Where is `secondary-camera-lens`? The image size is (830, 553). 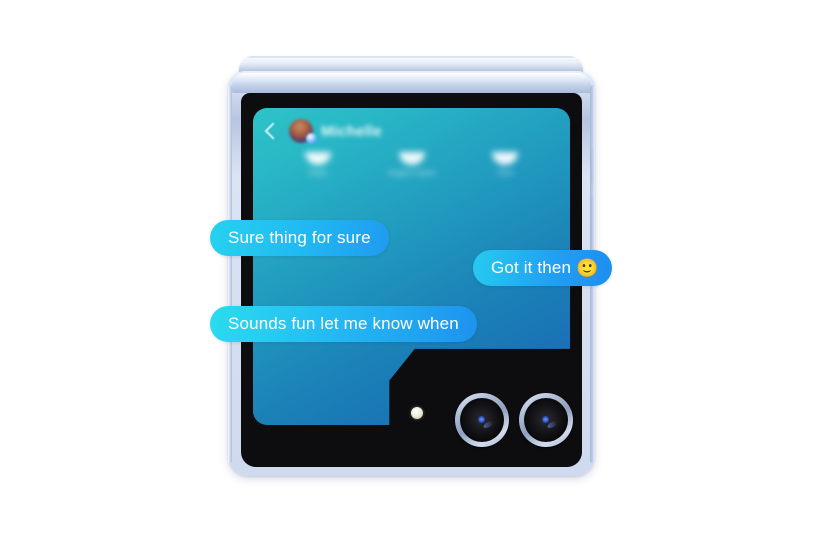
secondary-camera-lens is located at coordinates (546, 420).